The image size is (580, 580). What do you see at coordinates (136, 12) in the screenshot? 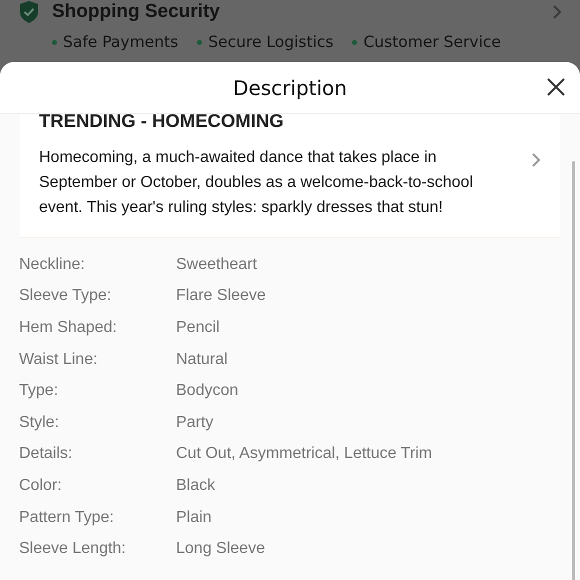
I see `section-title: Shopping Security` at bounding box center [136, 12].